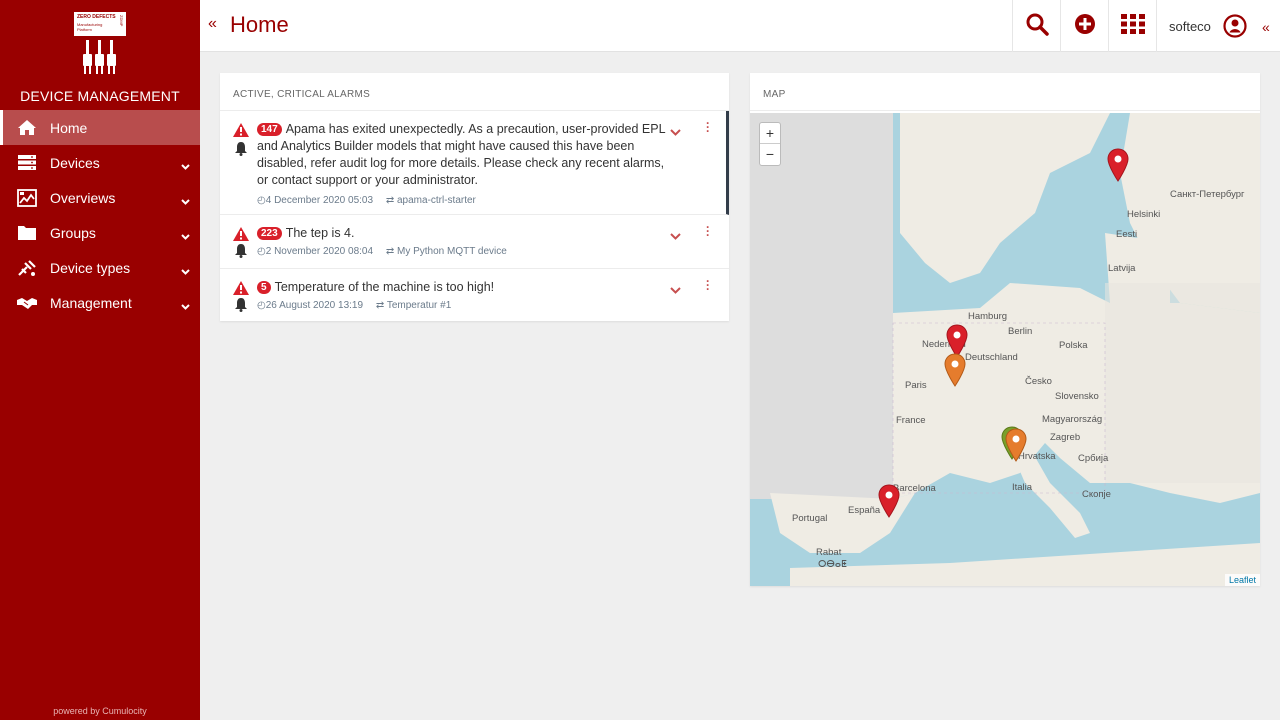 The width and height of the screenshot is (1280, 720). Describe the element at coordinates (436, 200) in the screenshot. I see `alarm-source-text: apama-ctrl-starter` at that location.